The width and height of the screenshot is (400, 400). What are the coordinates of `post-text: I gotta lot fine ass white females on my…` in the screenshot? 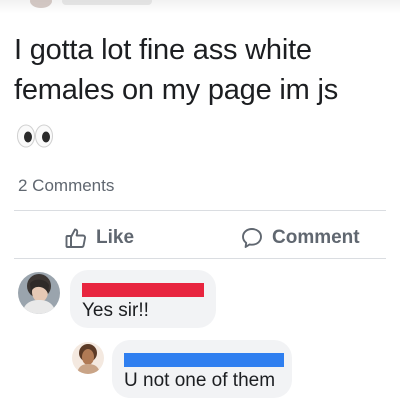 It's located at (176, 70).